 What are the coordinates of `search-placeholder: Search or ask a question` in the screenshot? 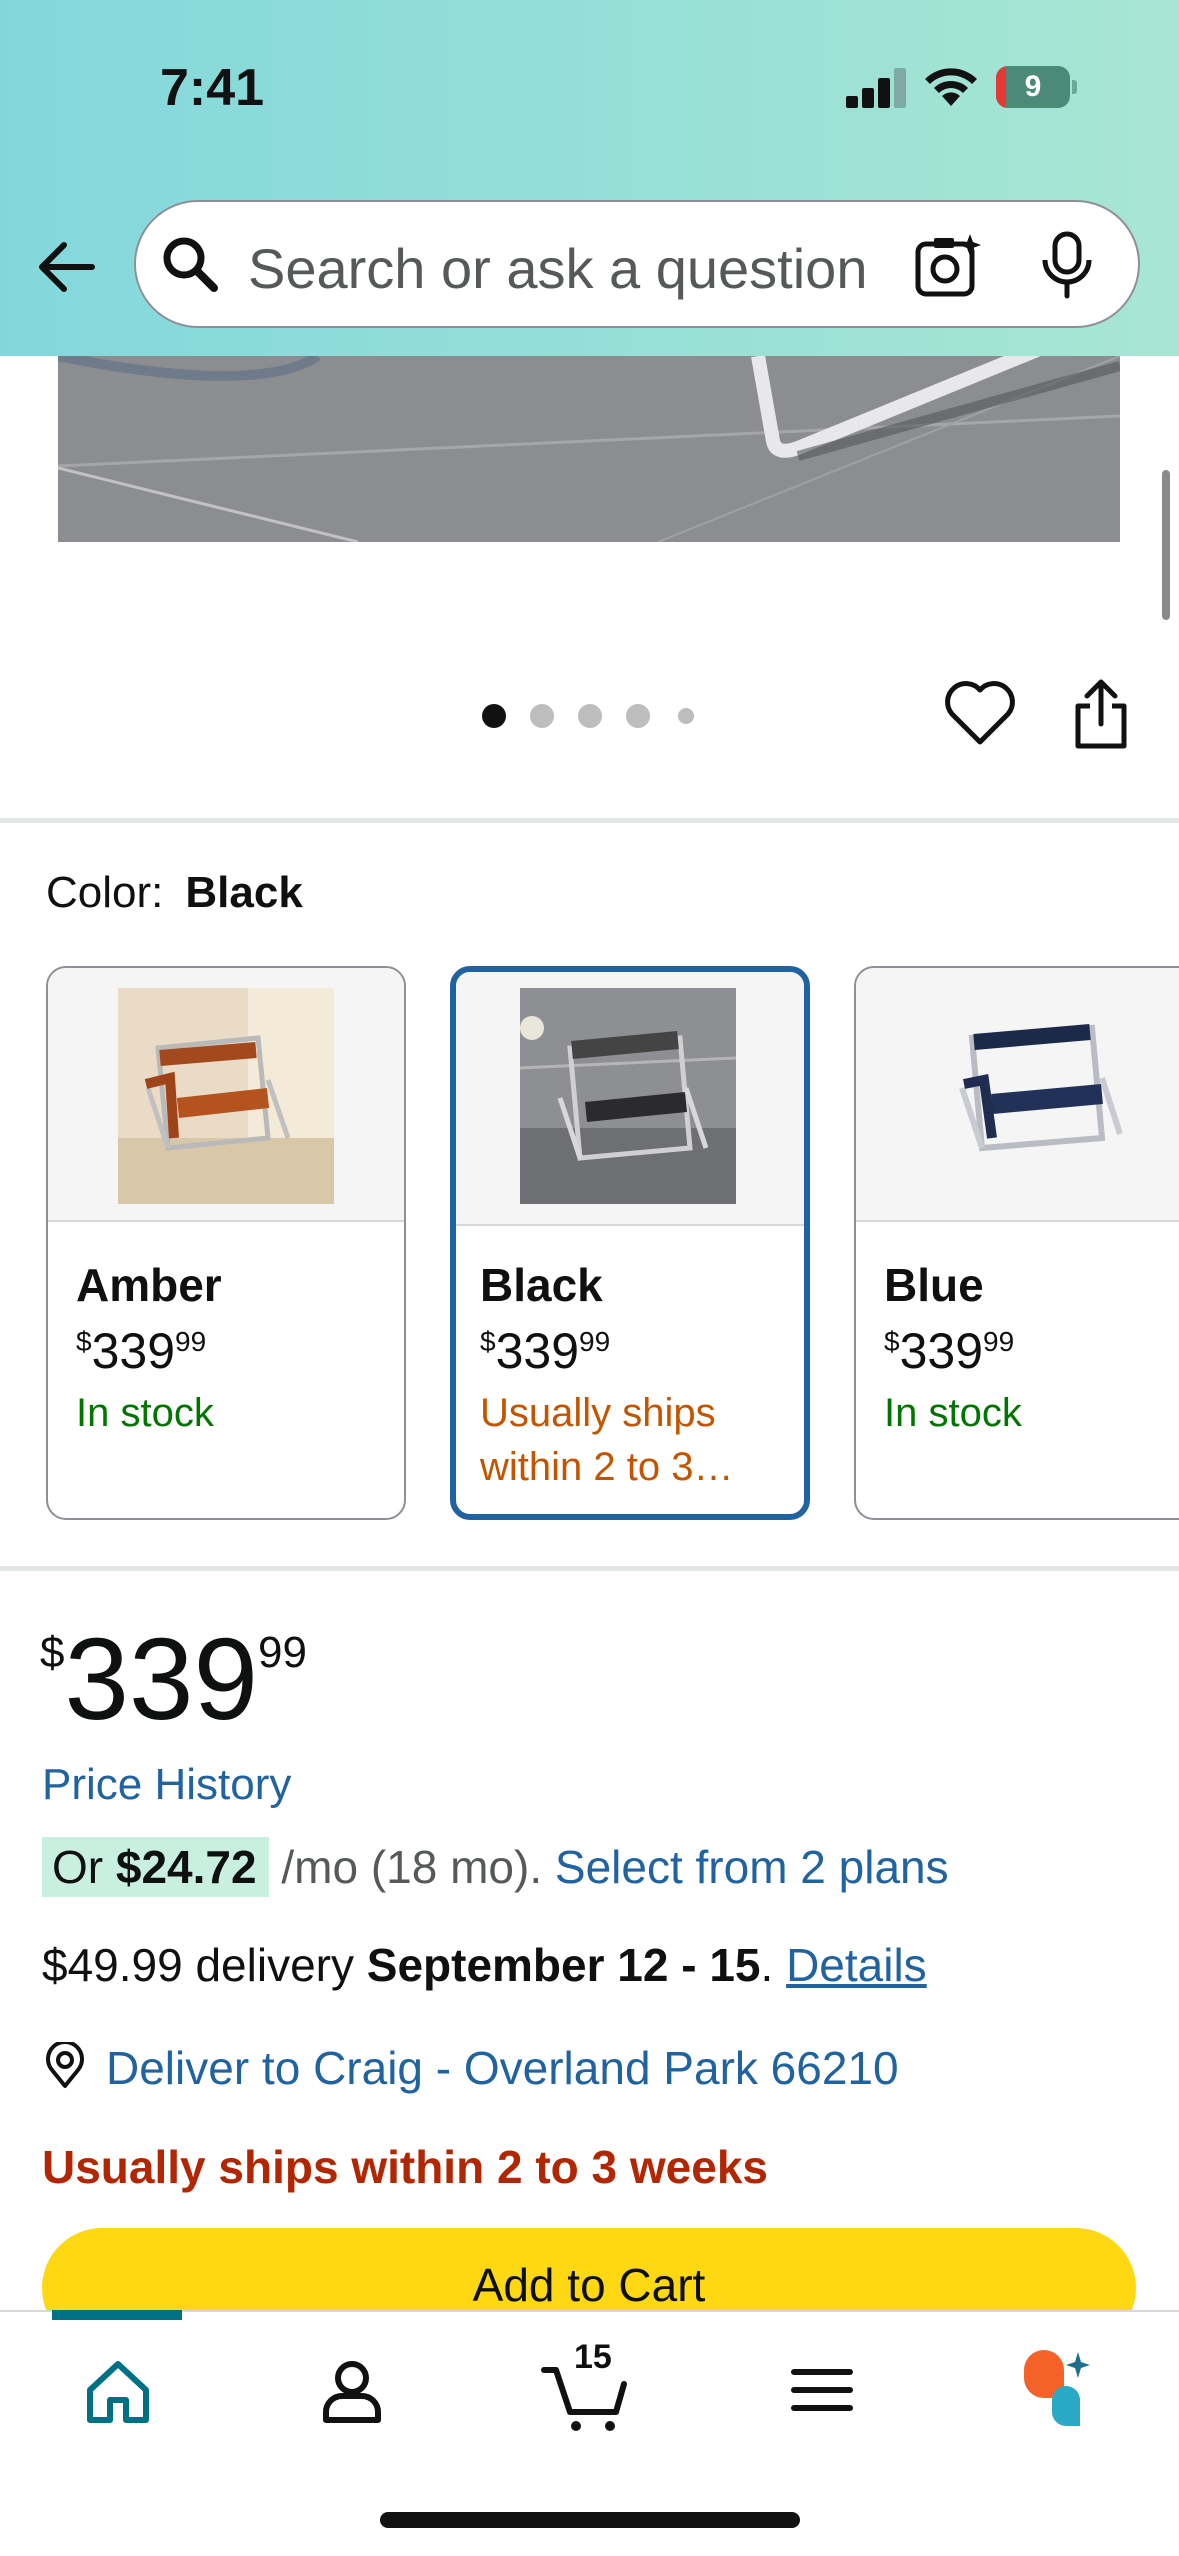 It's located at (558, 268).